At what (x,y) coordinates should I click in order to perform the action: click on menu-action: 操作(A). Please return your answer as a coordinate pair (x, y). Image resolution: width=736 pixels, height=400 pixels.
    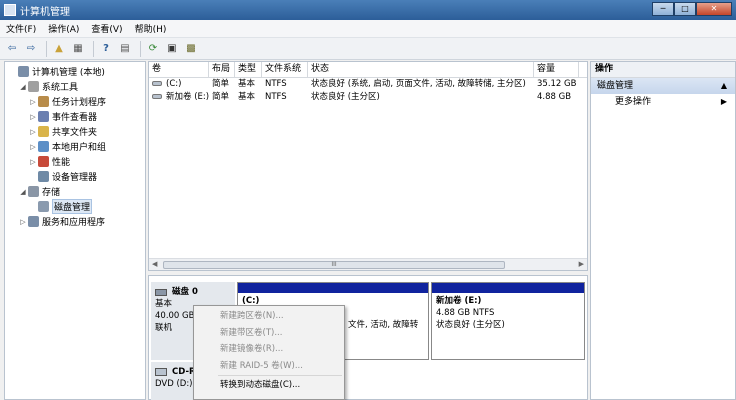
    Looking at the image, I should click on (63, 28).